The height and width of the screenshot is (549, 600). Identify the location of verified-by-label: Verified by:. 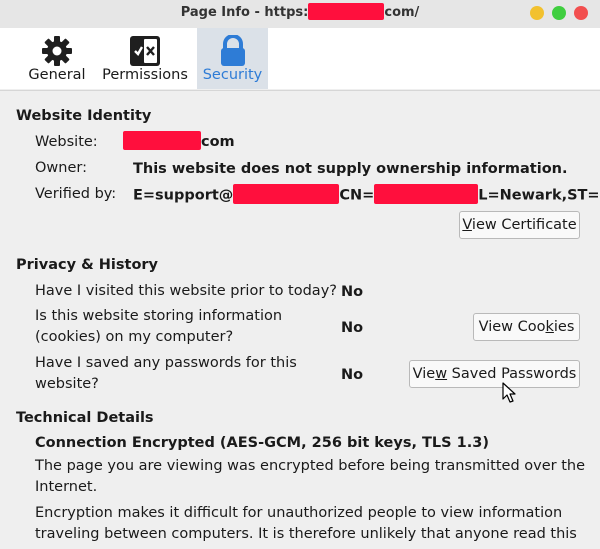
(76, 194).